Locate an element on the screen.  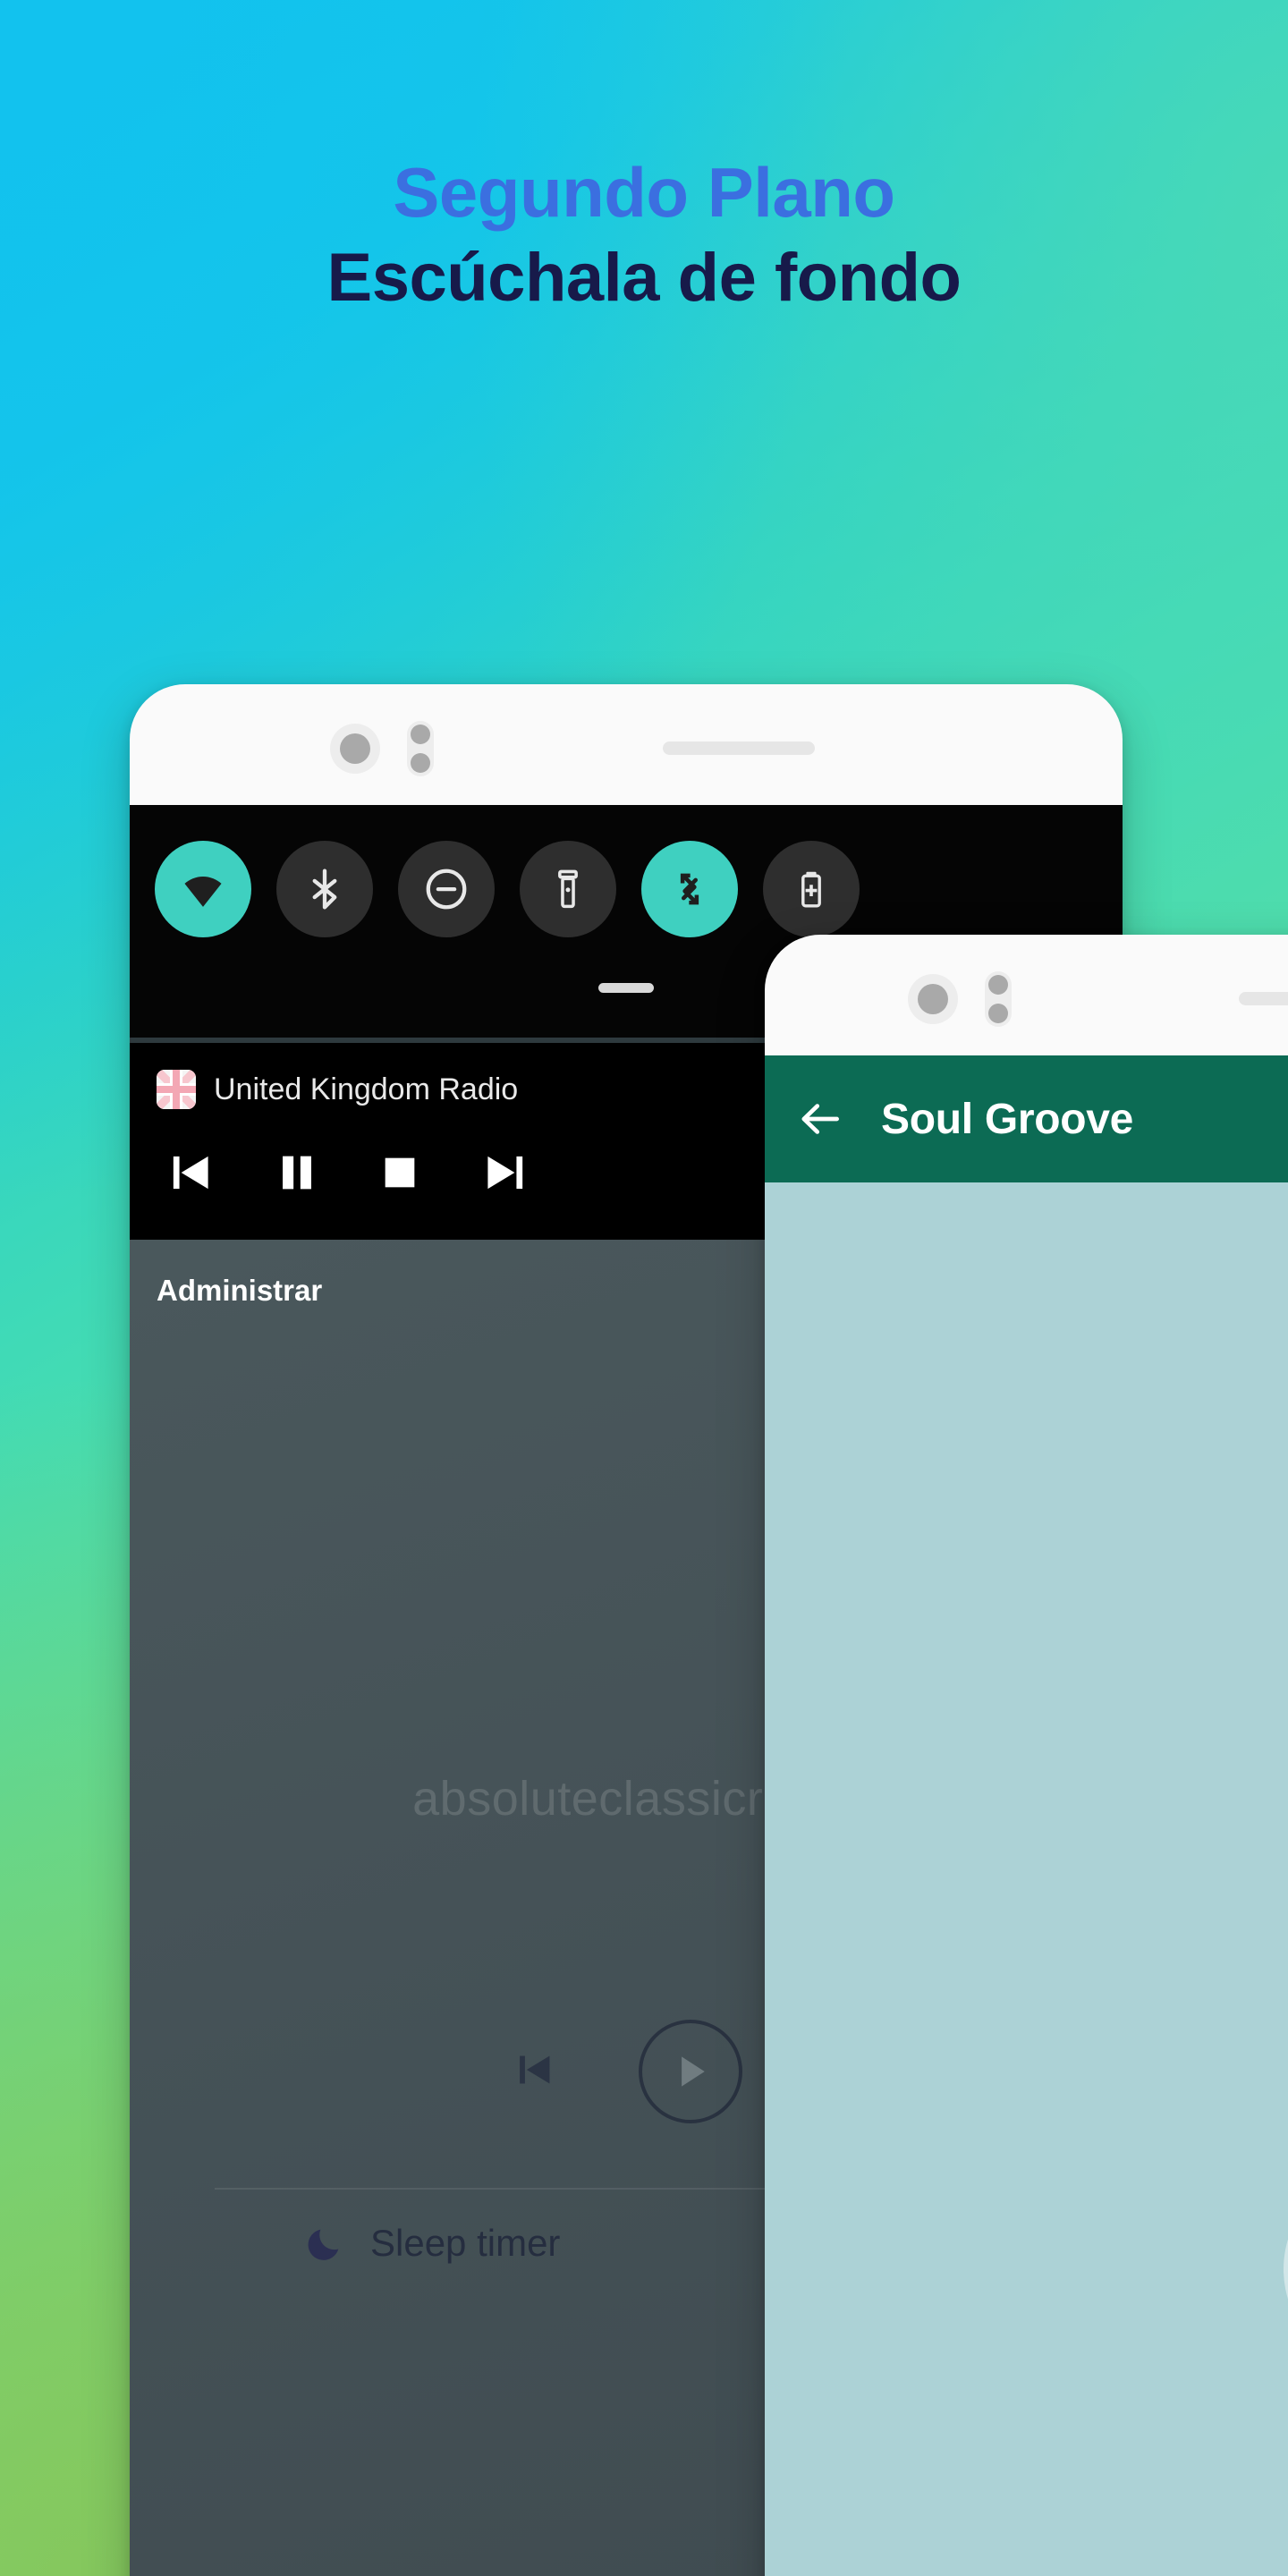
qs-tile-wifi is located at coordinates (203, 889).